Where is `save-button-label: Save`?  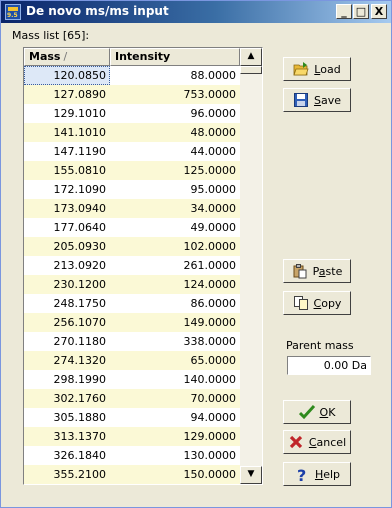 save-button-label: Save is located at coordinates (327, 100).